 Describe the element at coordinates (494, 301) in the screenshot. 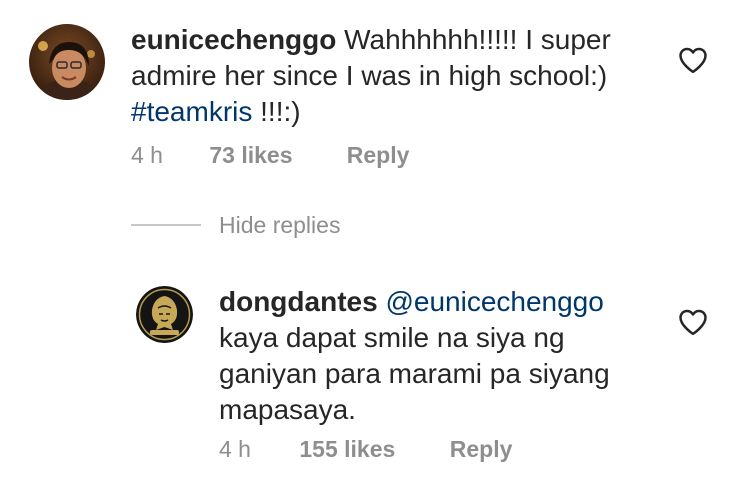

I see `reply-mention: @eunicechenggo` at that location.